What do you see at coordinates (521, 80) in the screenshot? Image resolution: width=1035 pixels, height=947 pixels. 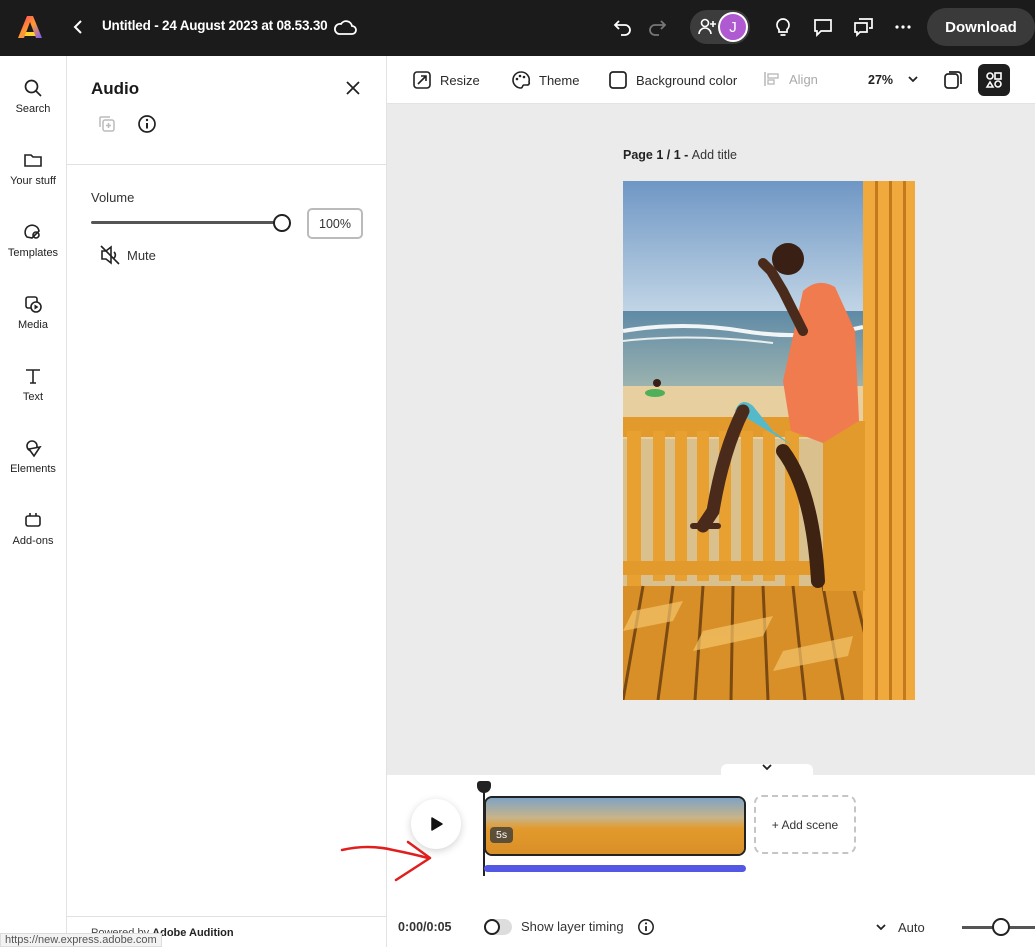 I see `palette-icon` at bounding box center [521, 80].